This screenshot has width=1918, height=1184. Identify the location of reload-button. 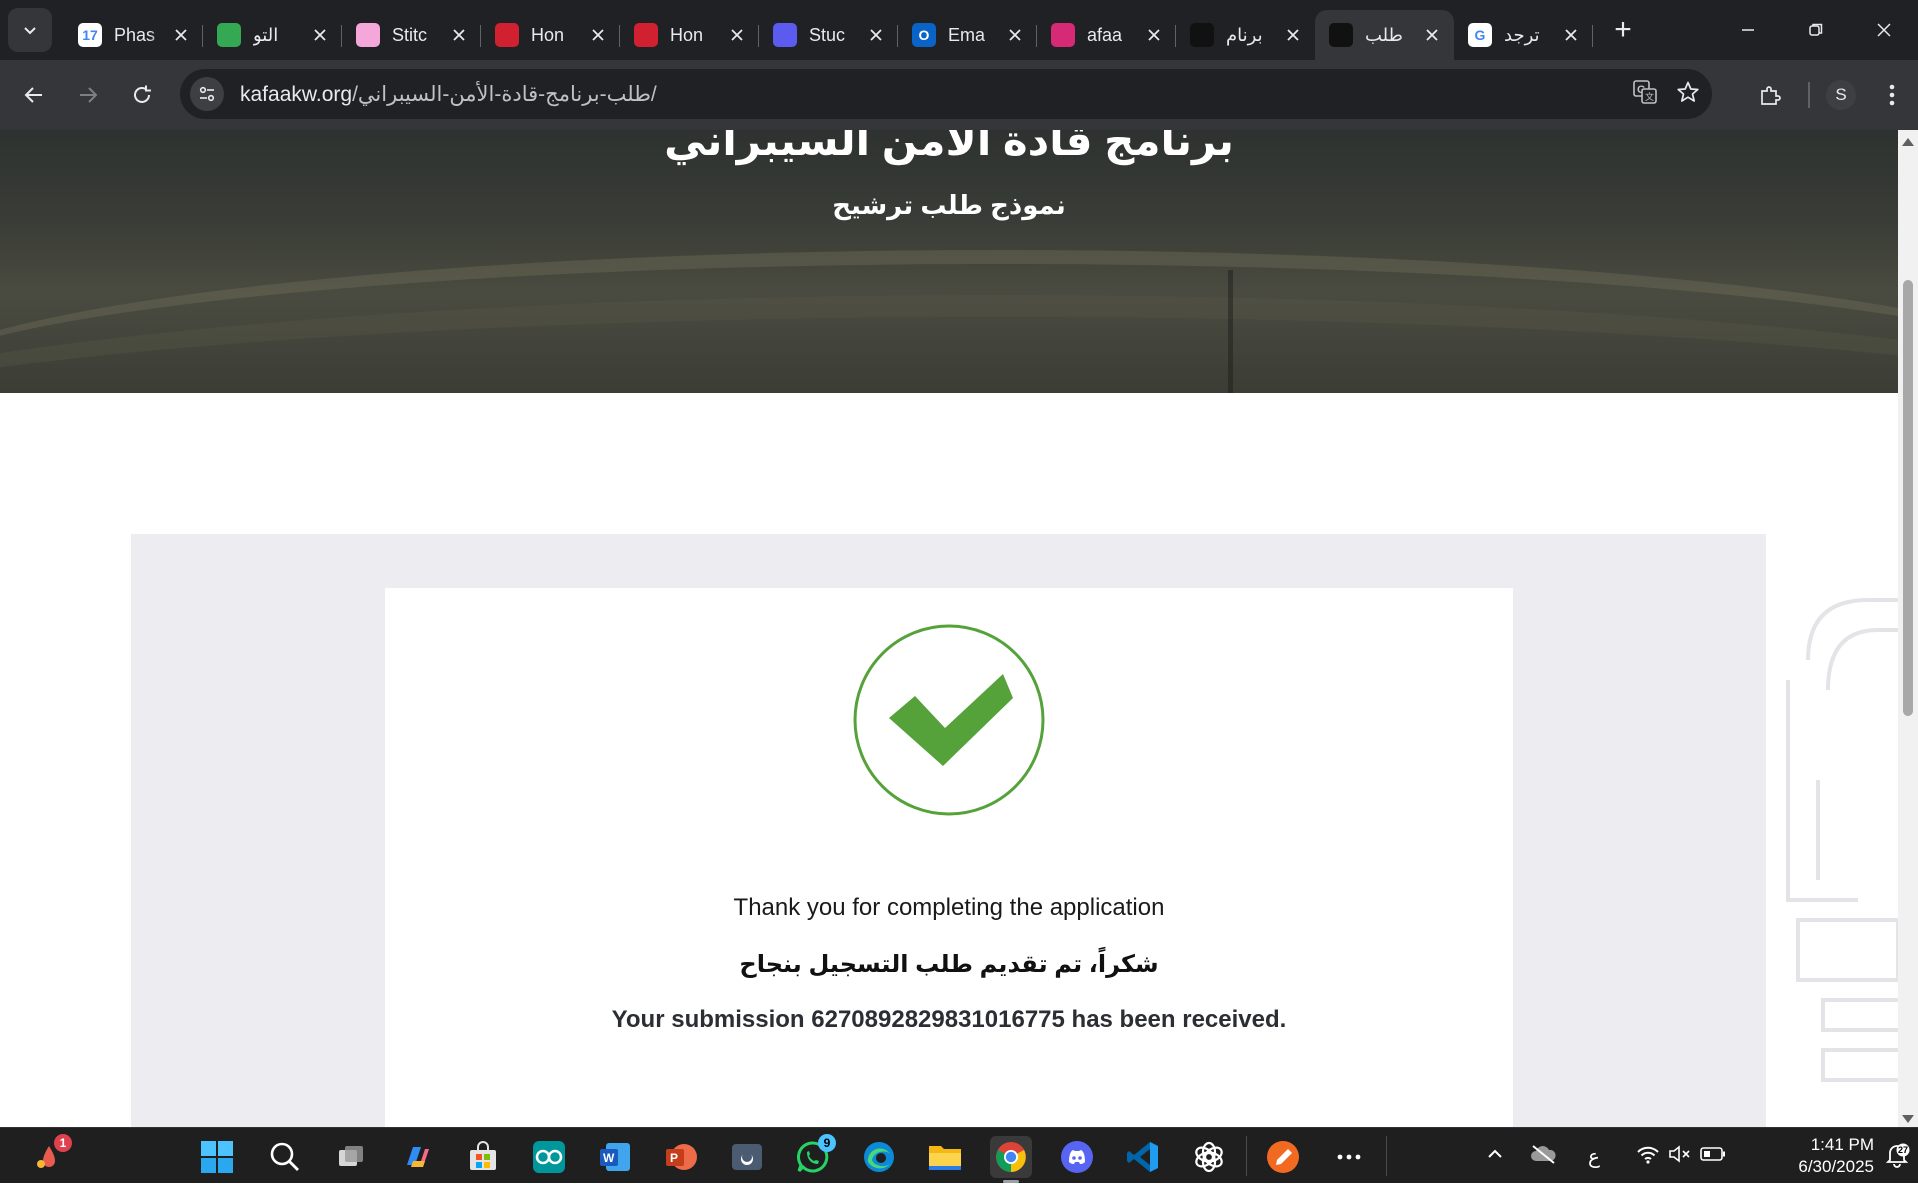
(142, 95).